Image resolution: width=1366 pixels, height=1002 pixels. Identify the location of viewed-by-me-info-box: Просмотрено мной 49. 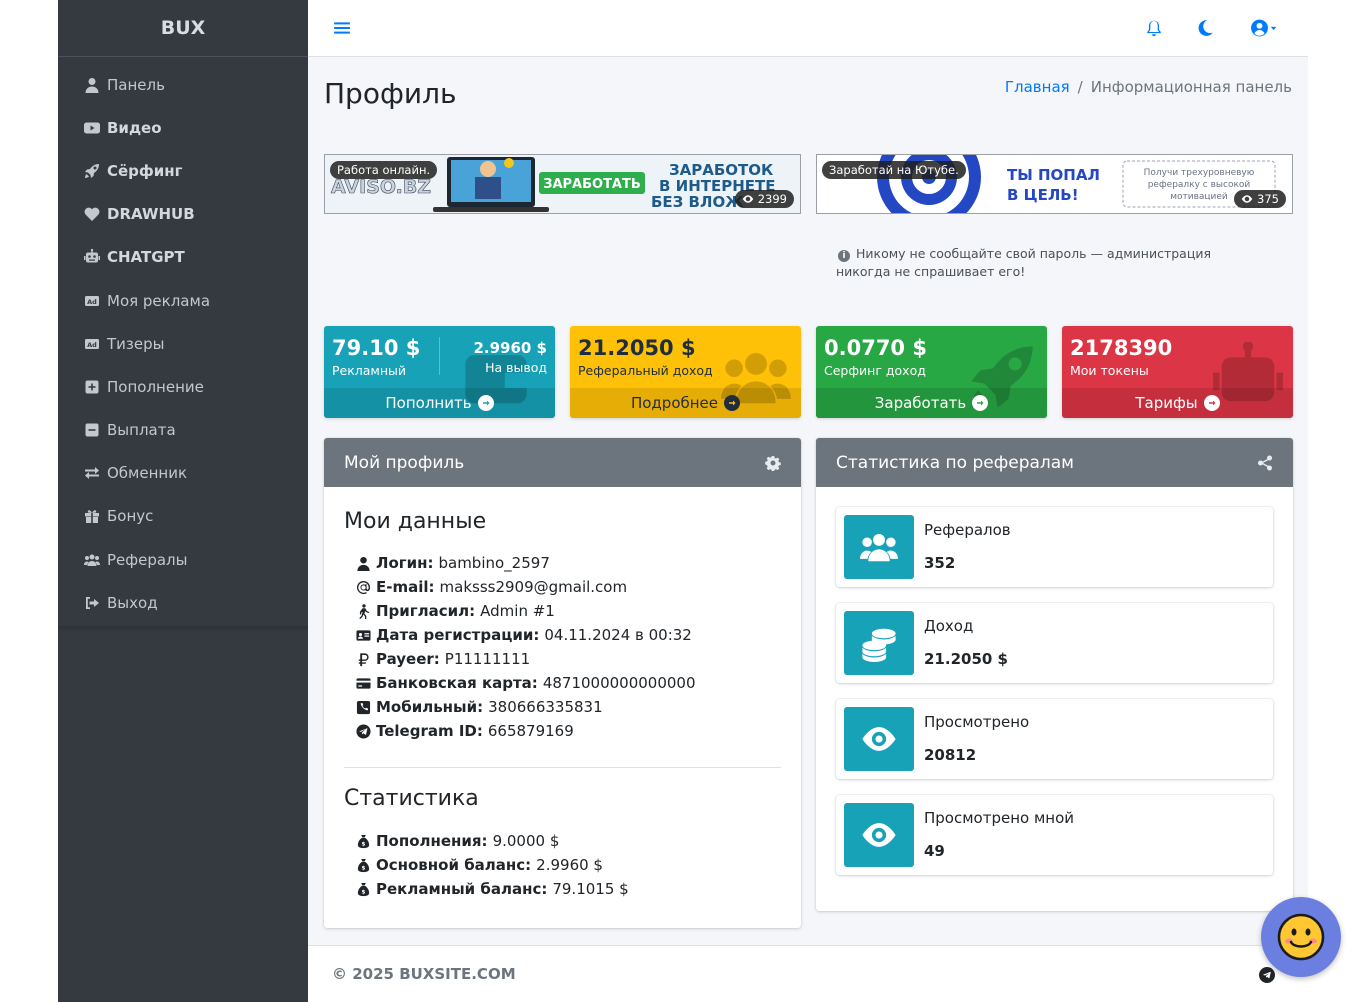
(1054, 835).